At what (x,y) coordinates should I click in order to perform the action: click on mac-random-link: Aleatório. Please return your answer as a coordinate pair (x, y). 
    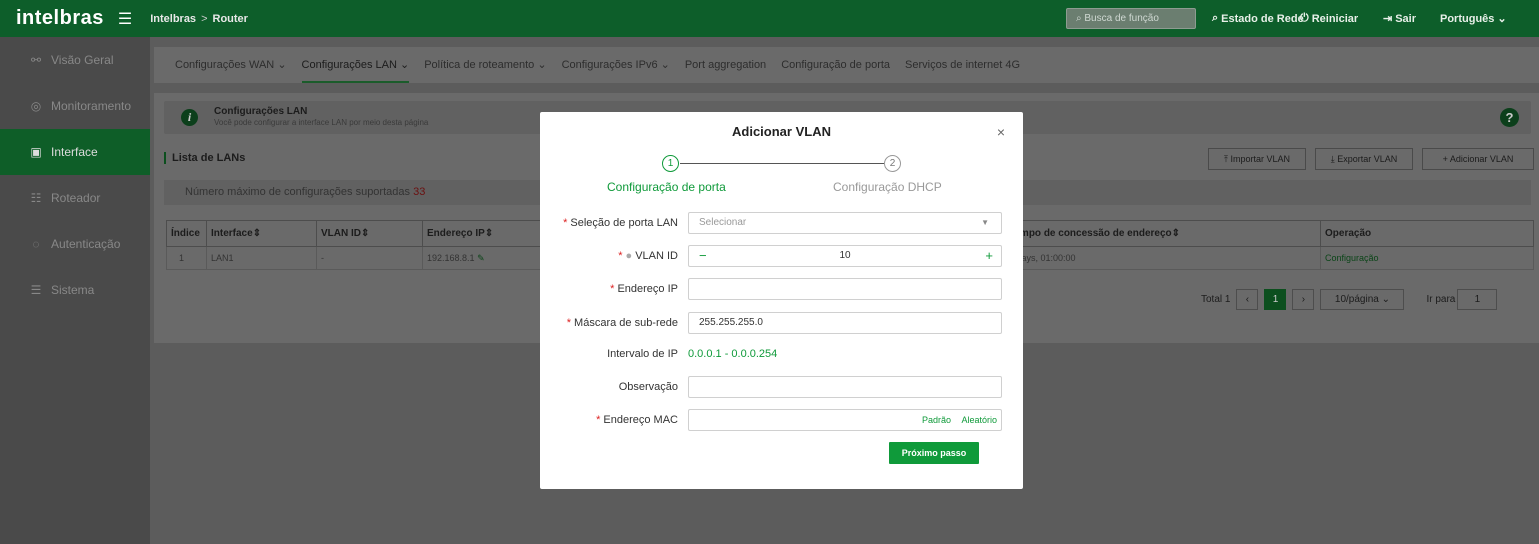
    Looking at the image, I should click on (979, 420).